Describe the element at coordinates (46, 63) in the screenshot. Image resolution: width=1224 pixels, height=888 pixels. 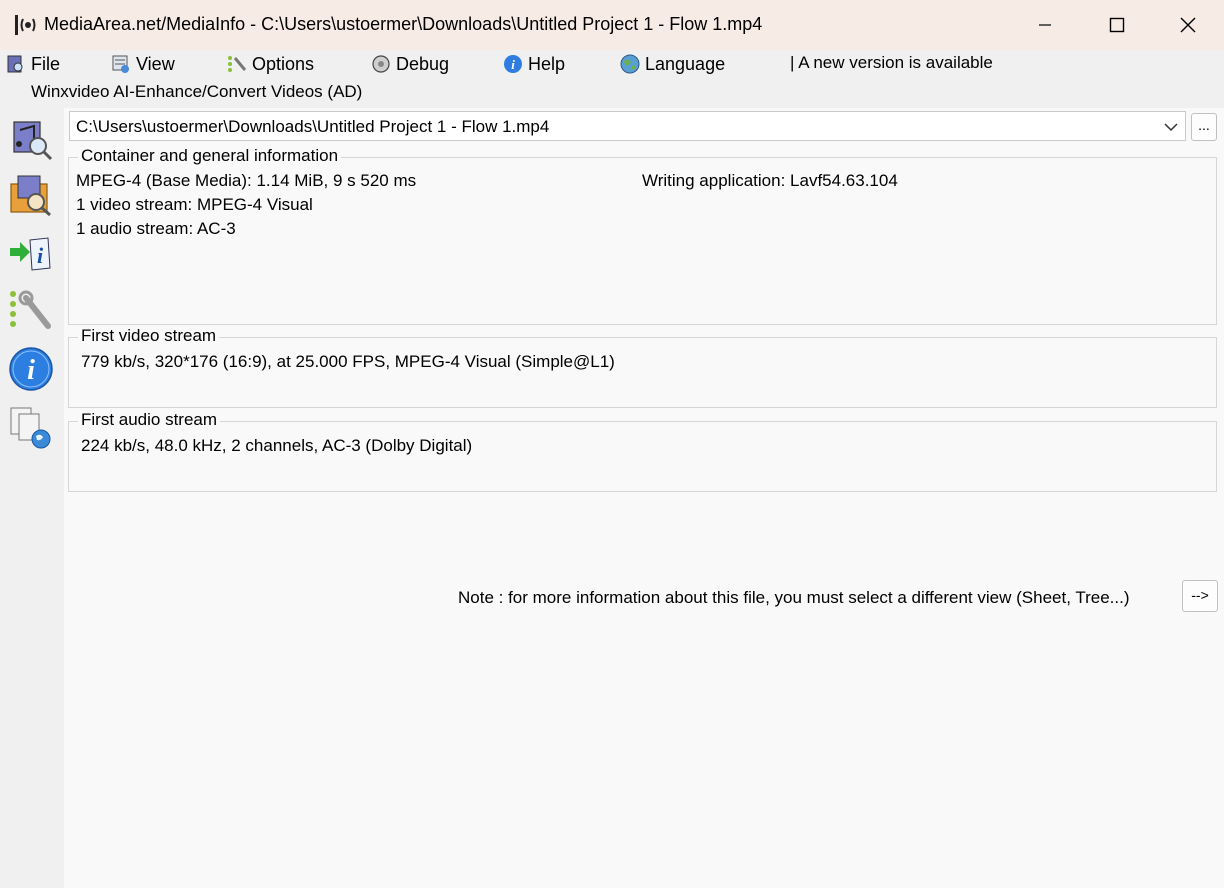
I see `menu-file-label: File` at that location.